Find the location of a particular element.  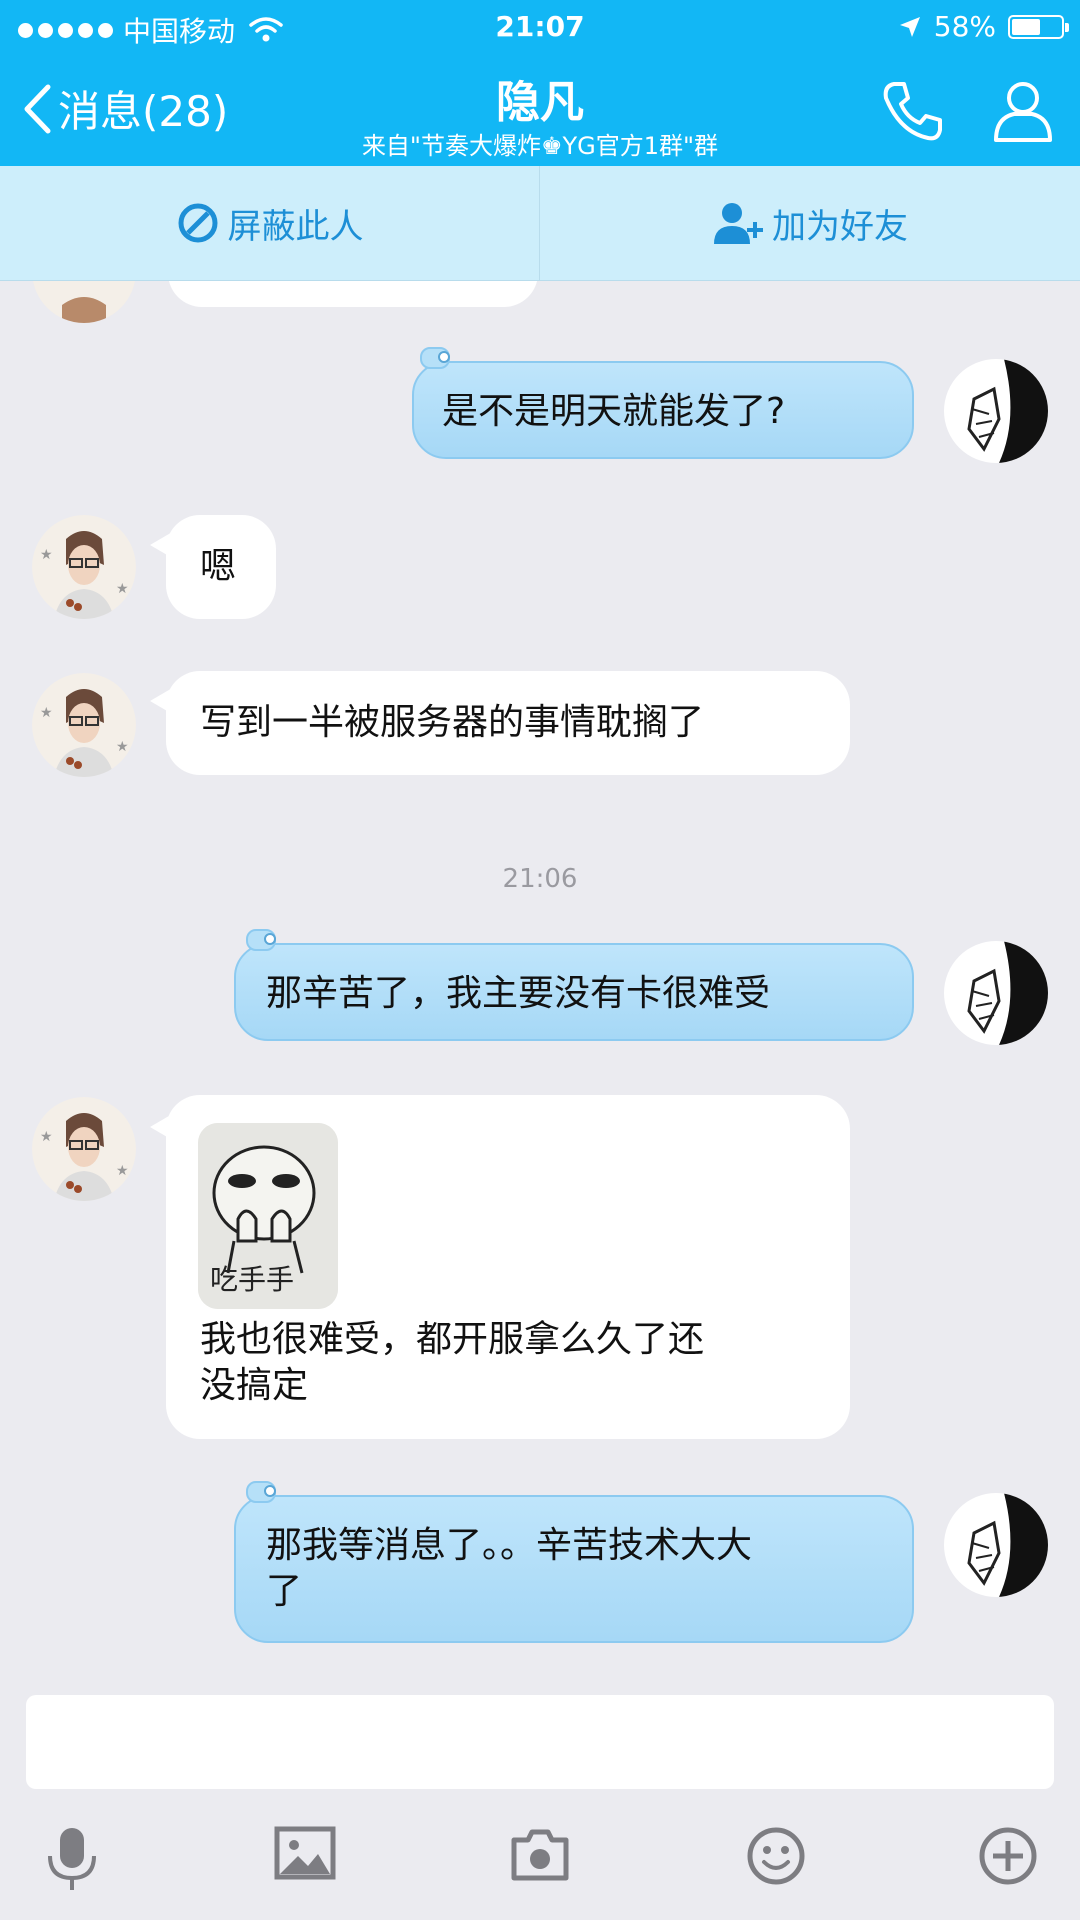

phone-call-button is located at coordinates (913, 113).